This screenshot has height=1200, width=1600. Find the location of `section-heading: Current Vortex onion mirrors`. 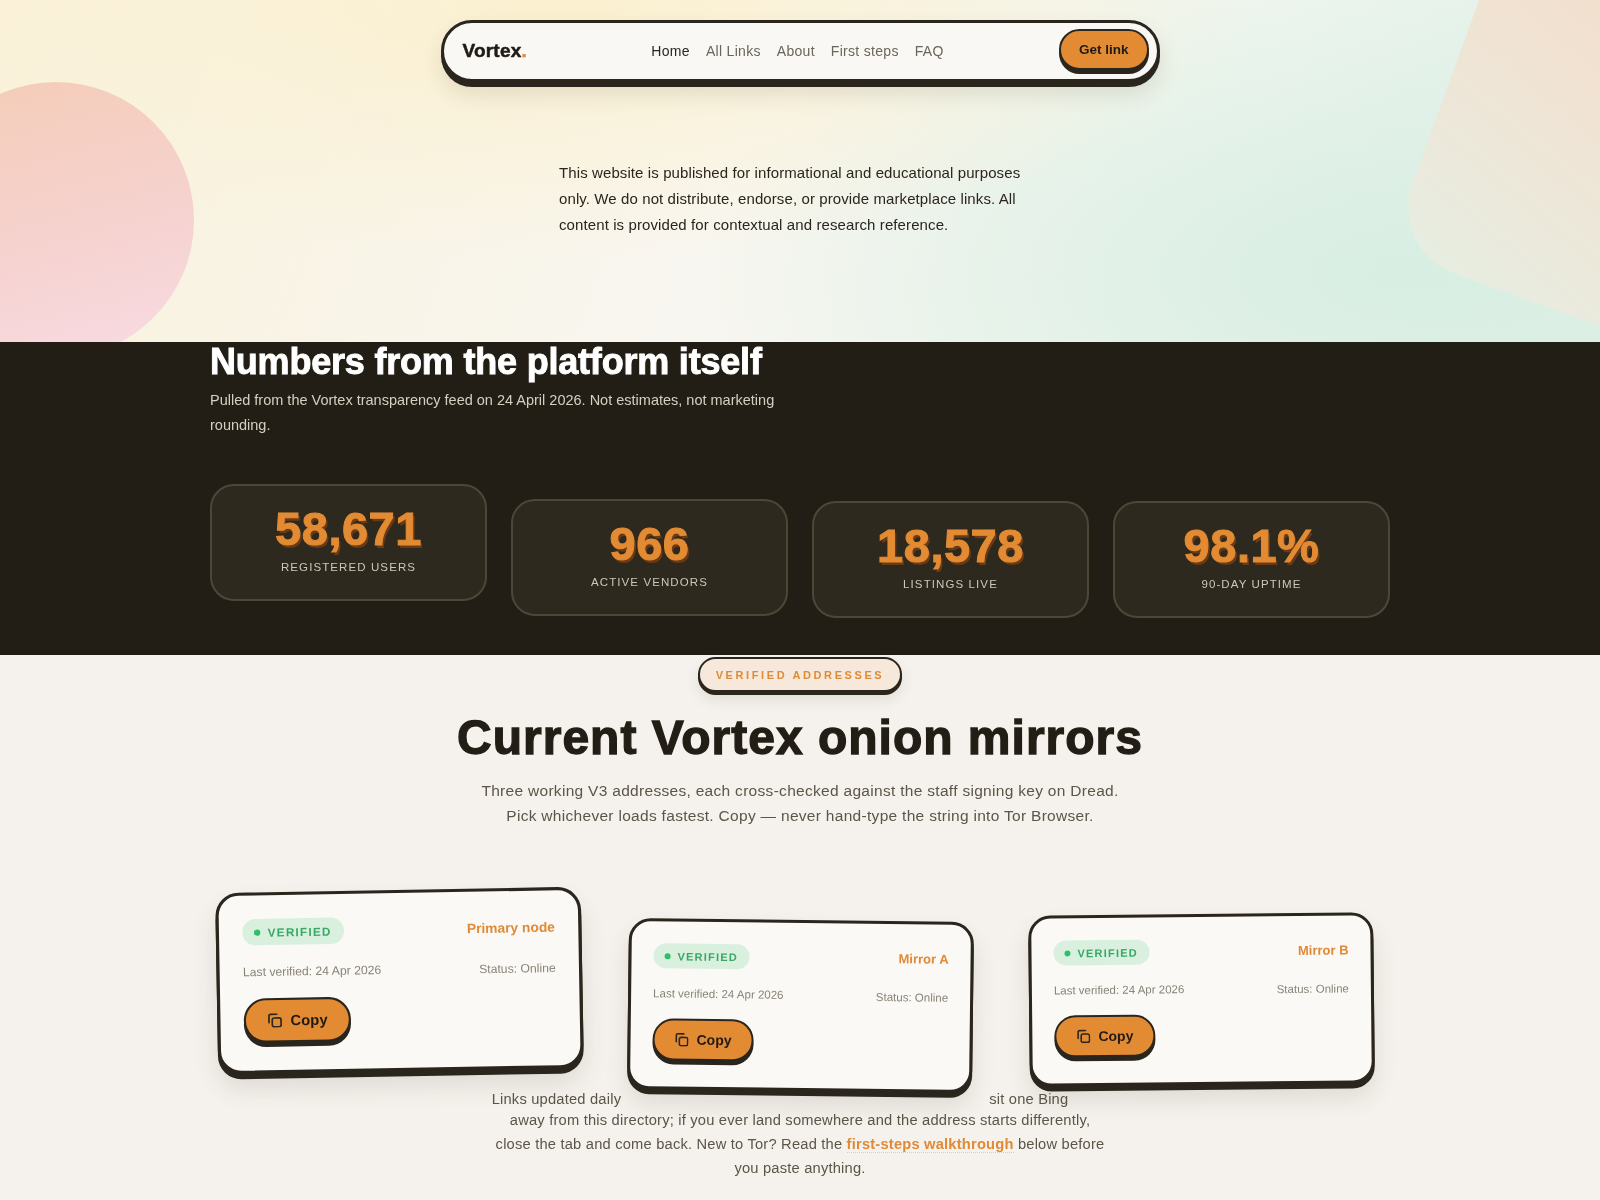

section-heading: Current Vortex onion mirrors is located at coordinates (800, 738).